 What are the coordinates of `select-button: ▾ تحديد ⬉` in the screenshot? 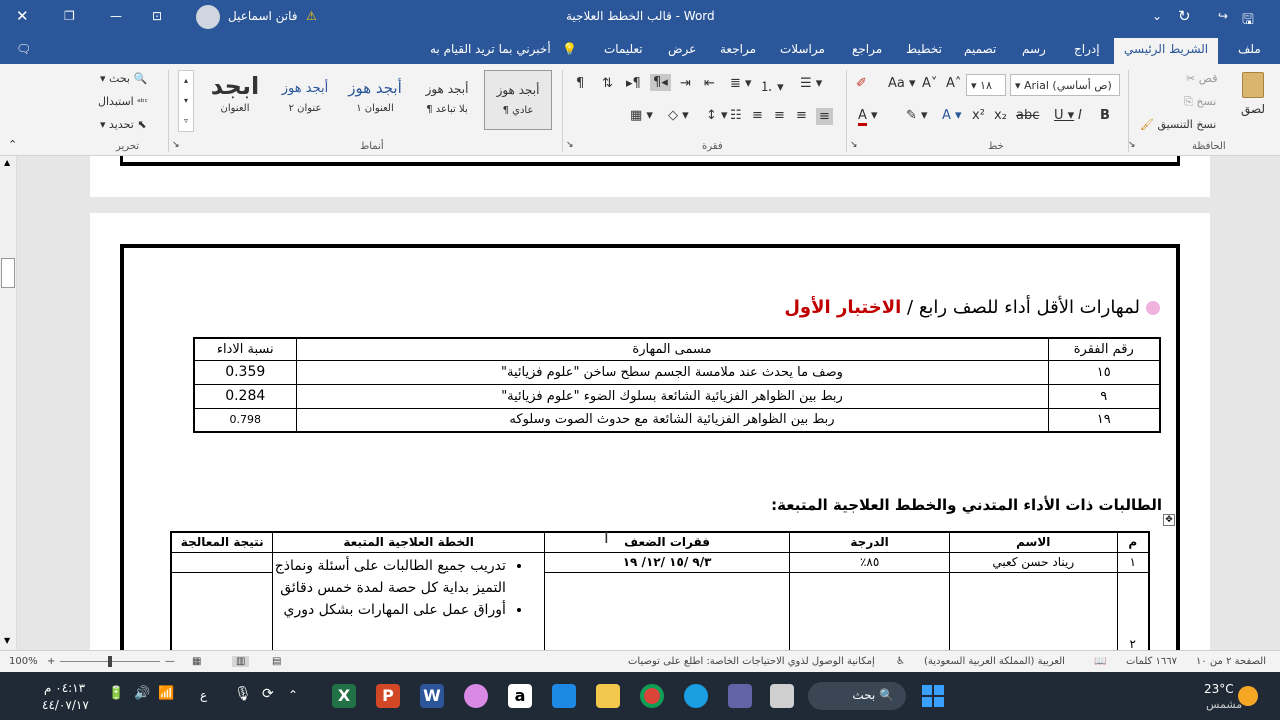 It's located at (123, 124).